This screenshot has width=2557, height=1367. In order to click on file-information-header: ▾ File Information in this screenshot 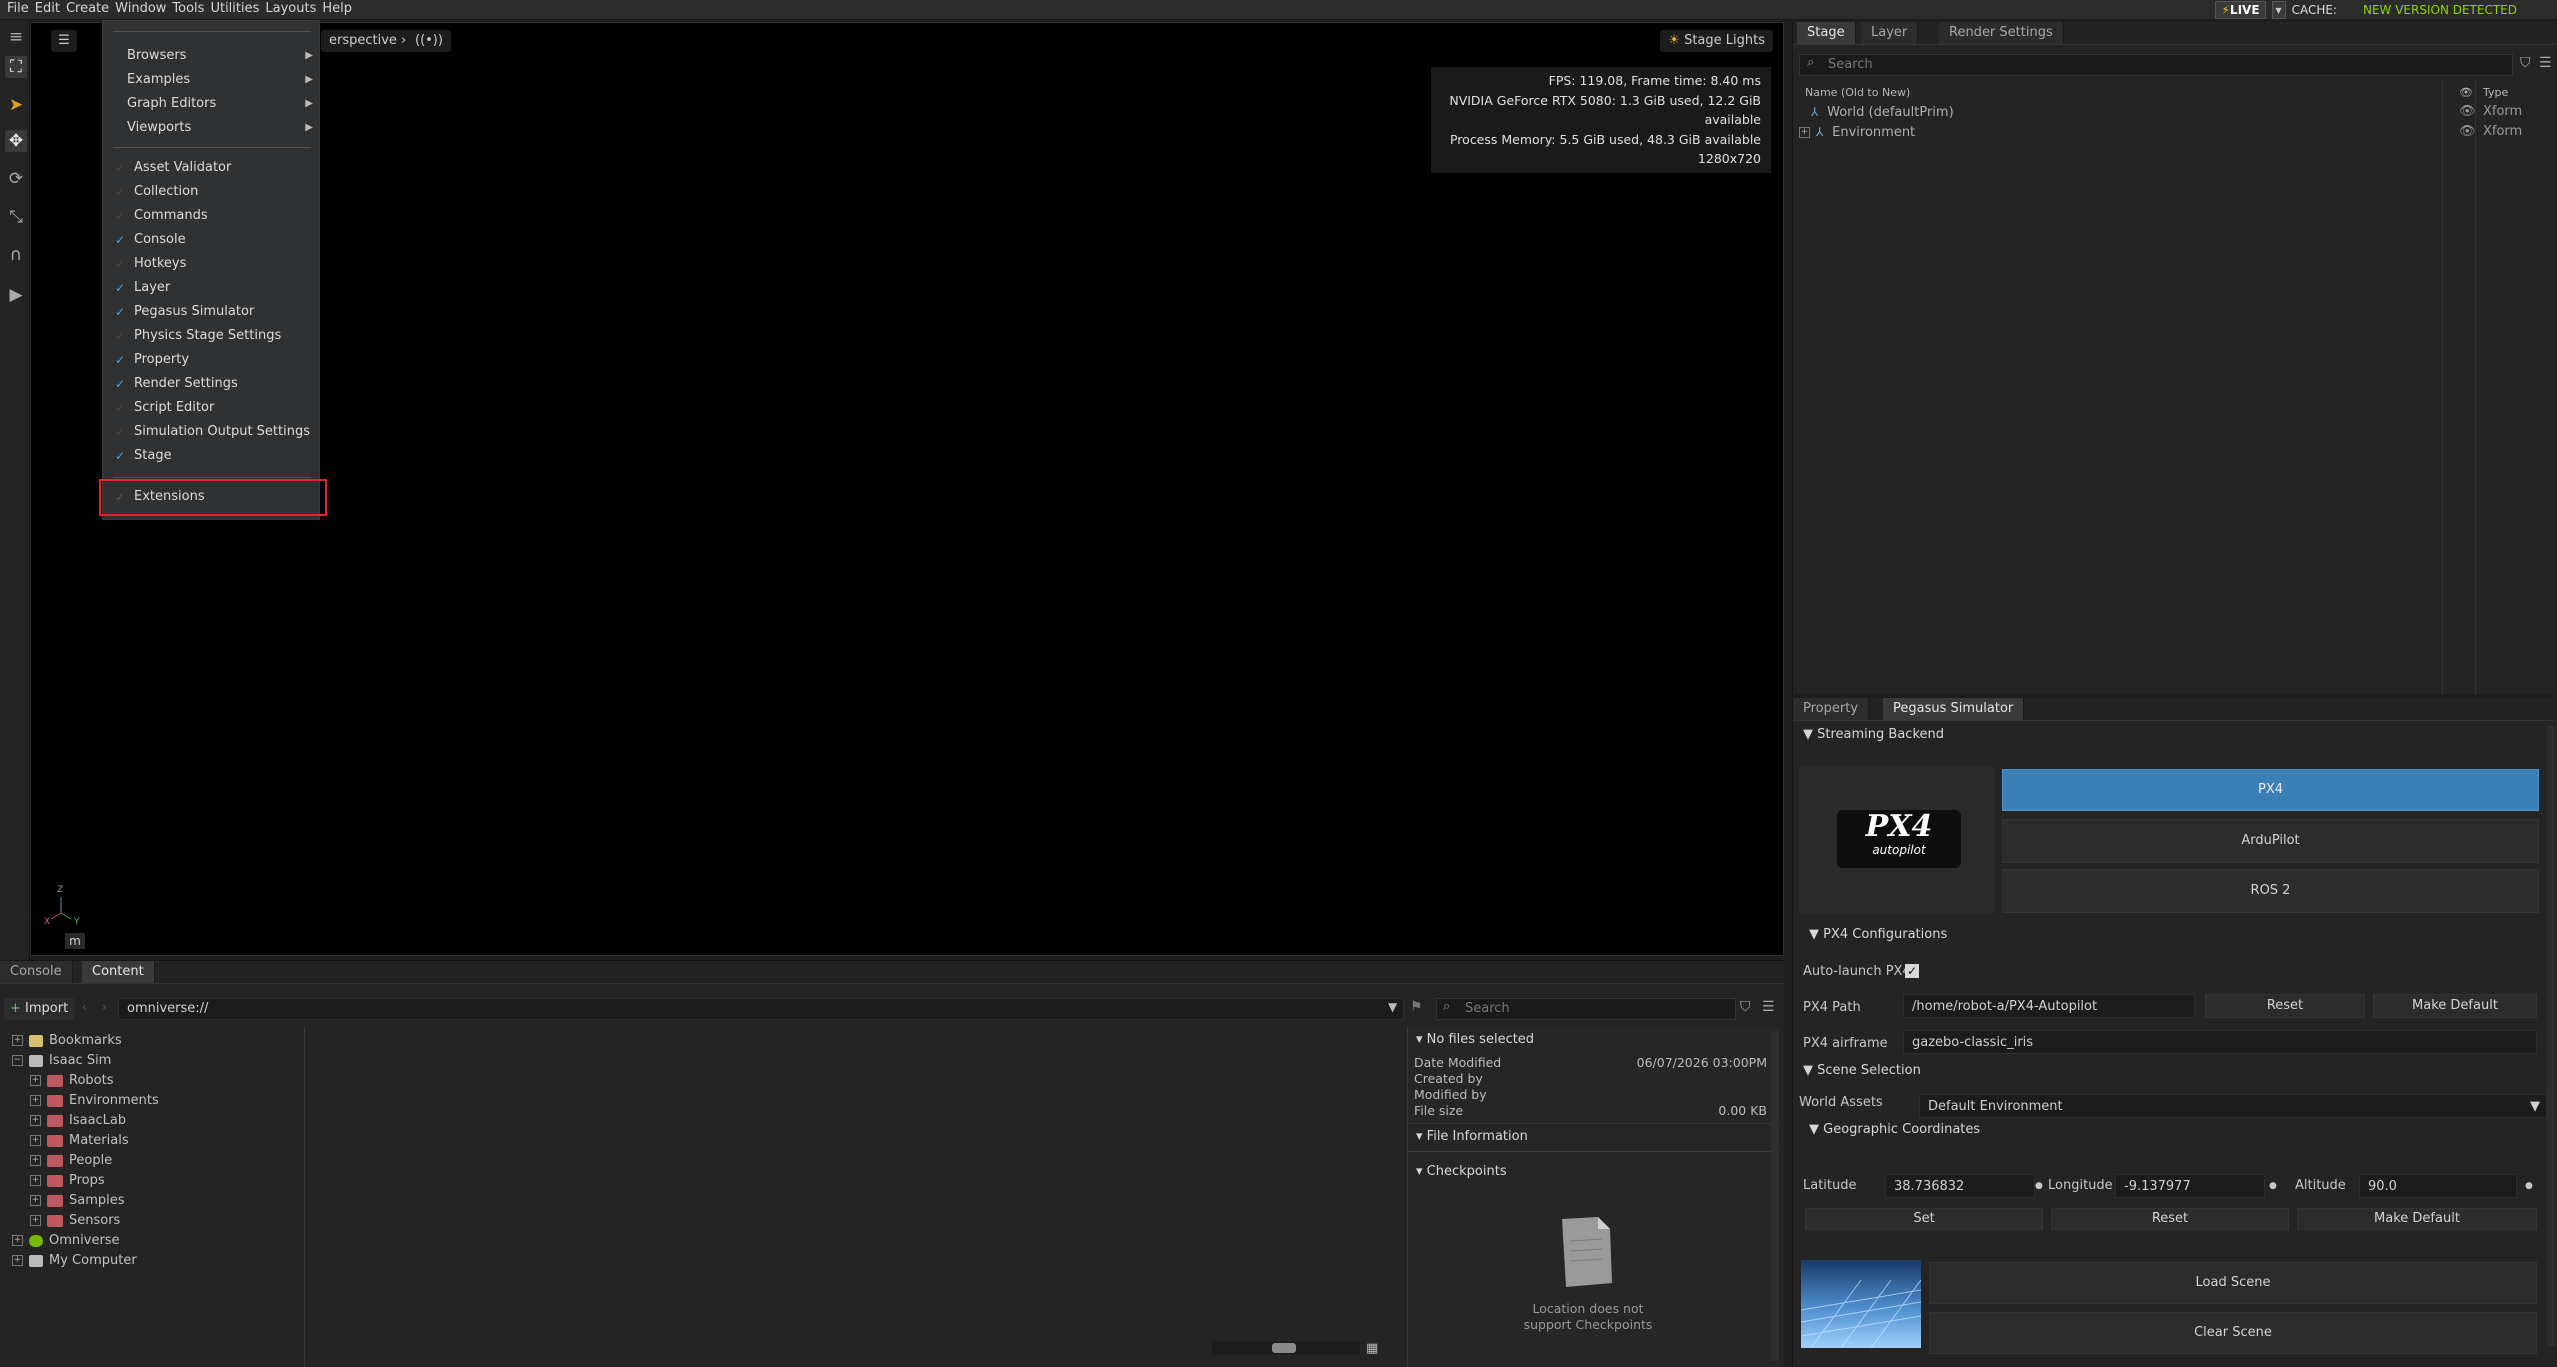, I will do `click(1472, 1137)`.